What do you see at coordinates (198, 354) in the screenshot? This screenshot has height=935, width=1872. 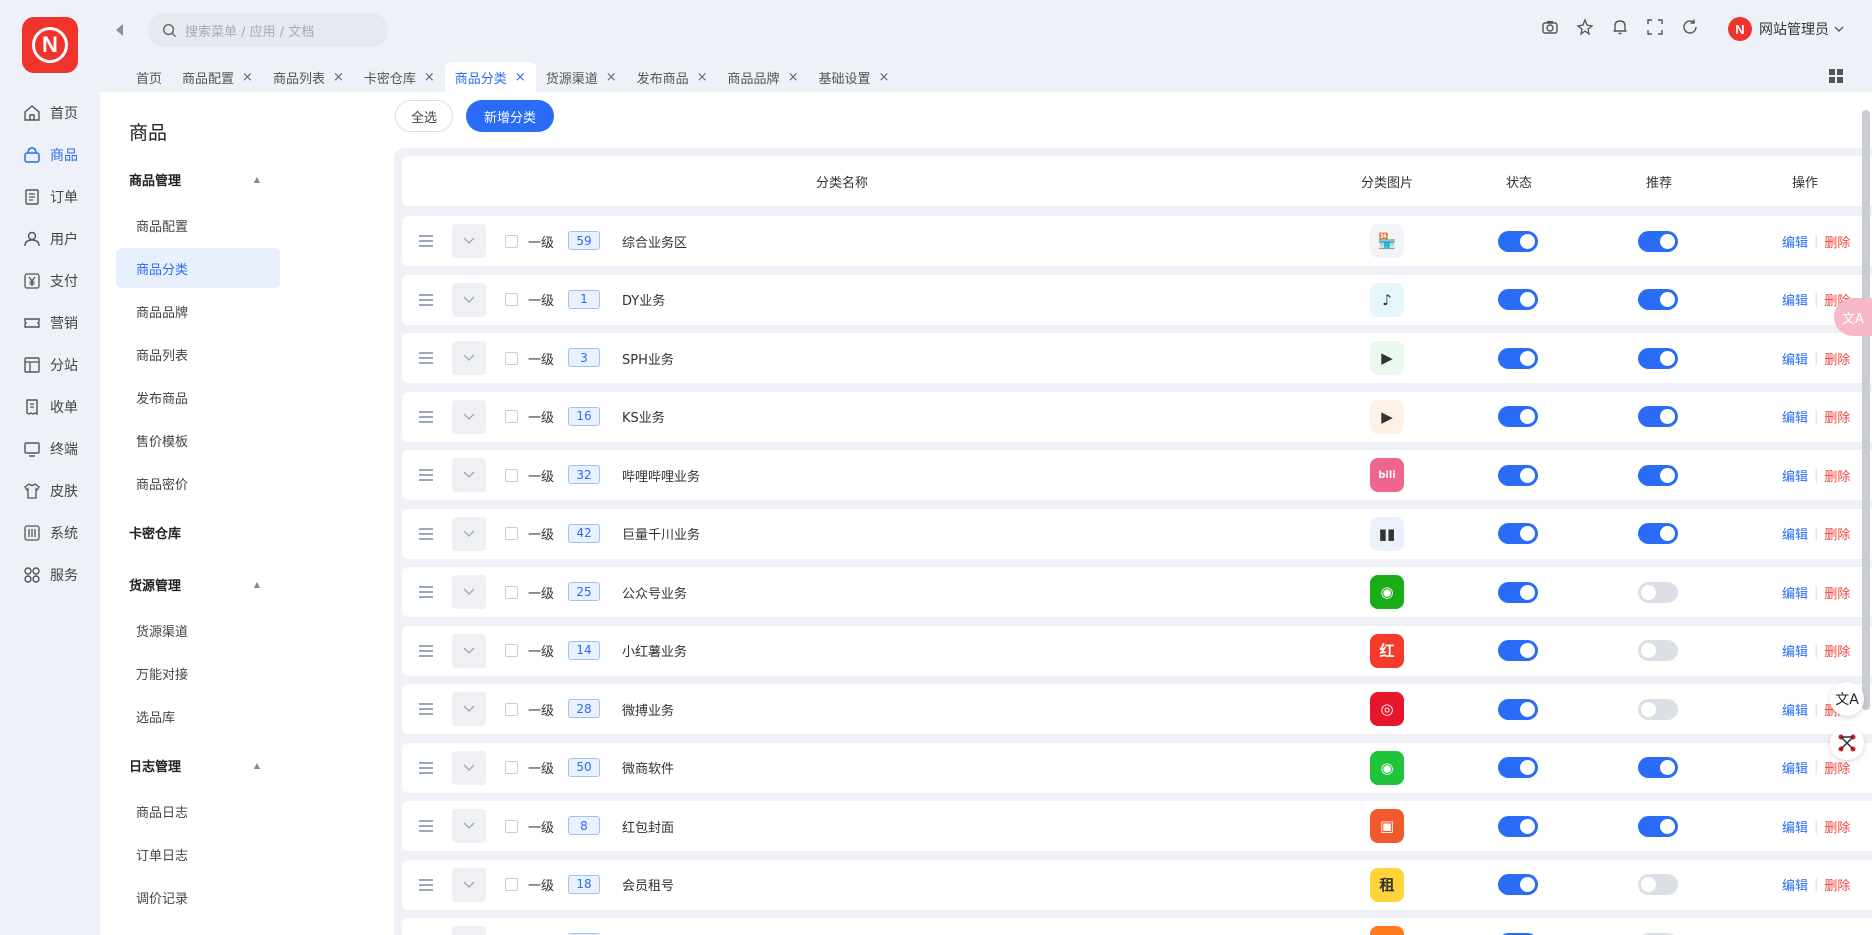 I see `subnav-item: 商品列表` at bounding box center [198, 354].